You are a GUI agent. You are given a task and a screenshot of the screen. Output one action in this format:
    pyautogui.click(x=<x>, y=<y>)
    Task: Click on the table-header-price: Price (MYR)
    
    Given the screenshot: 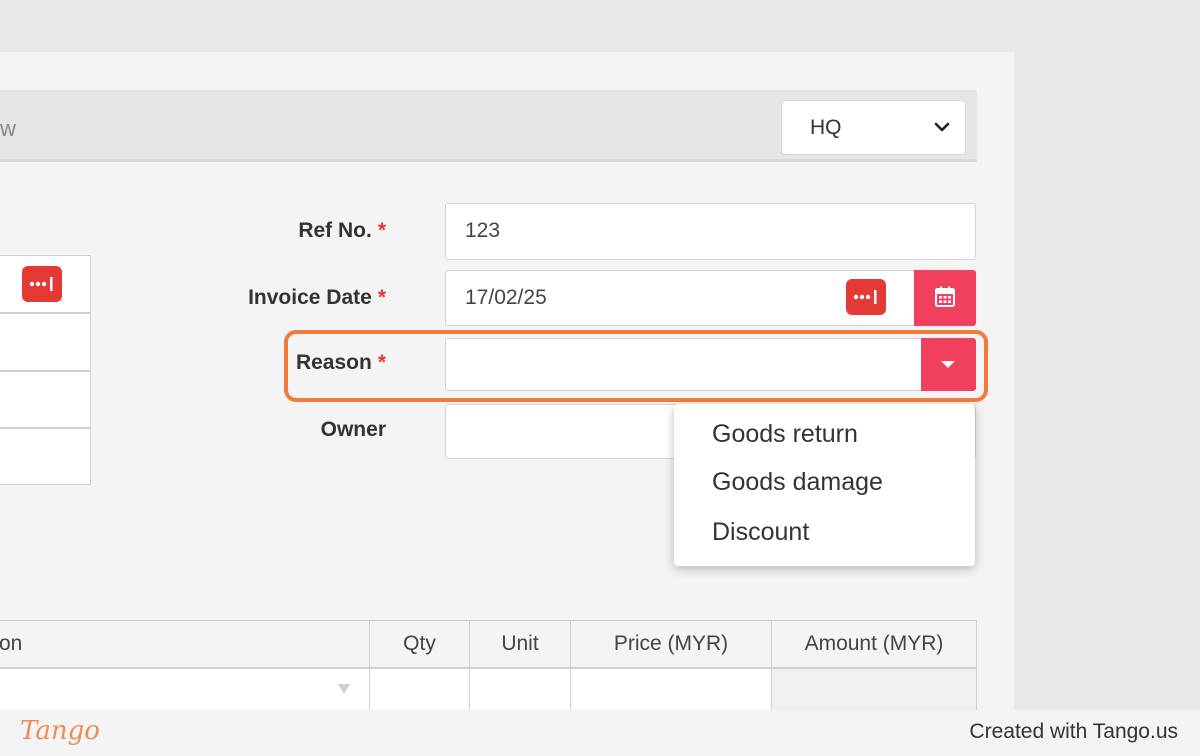 What is the action you would take?
    pyautogui.click(x=671, y=644)
    